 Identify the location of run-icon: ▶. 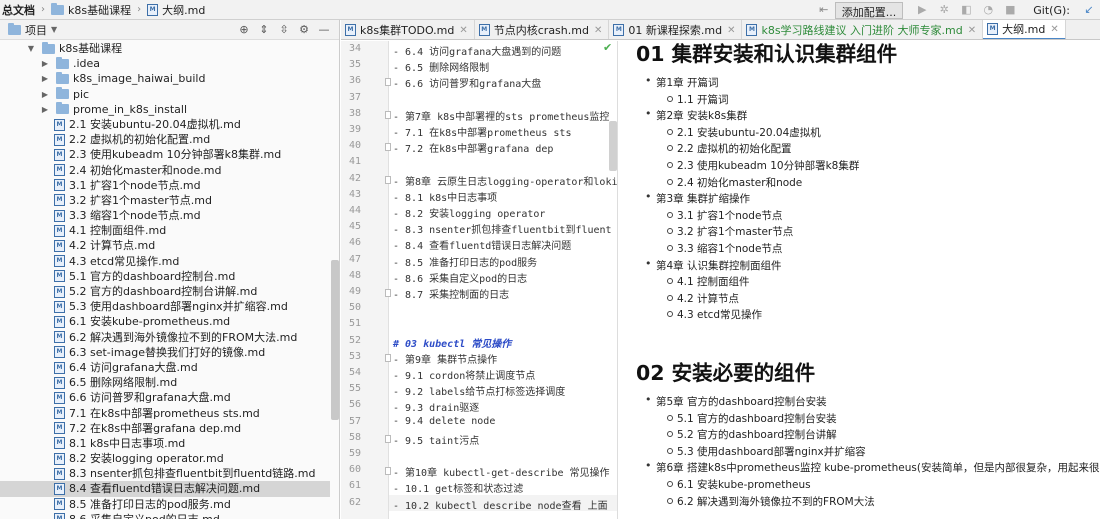
(922, 10).